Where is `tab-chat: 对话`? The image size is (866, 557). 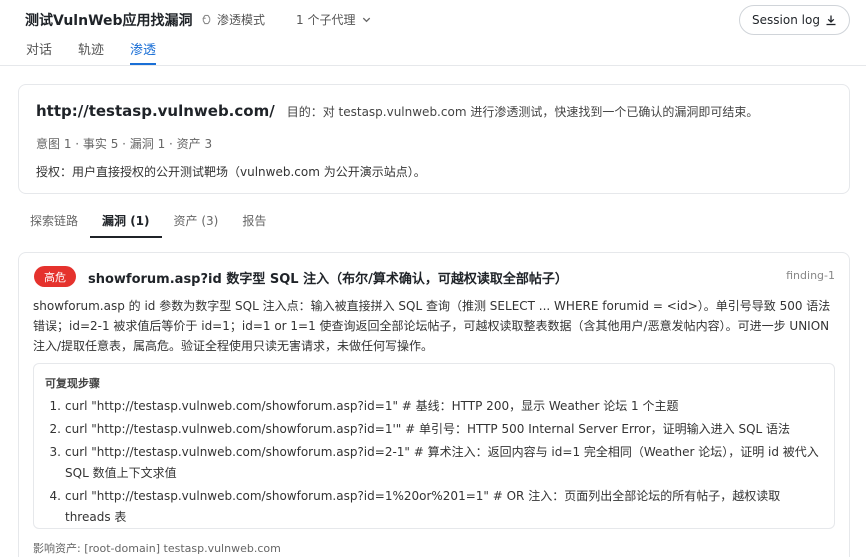
tab-chat: 对话 is located at coordinates (39, 52).